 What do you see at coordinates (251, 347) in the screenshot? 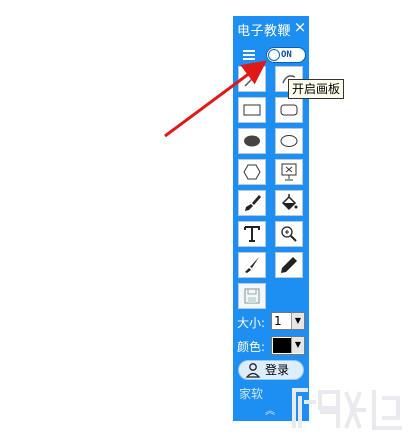
I see `color-label: 颜色:` at bounding box center [251, 347].